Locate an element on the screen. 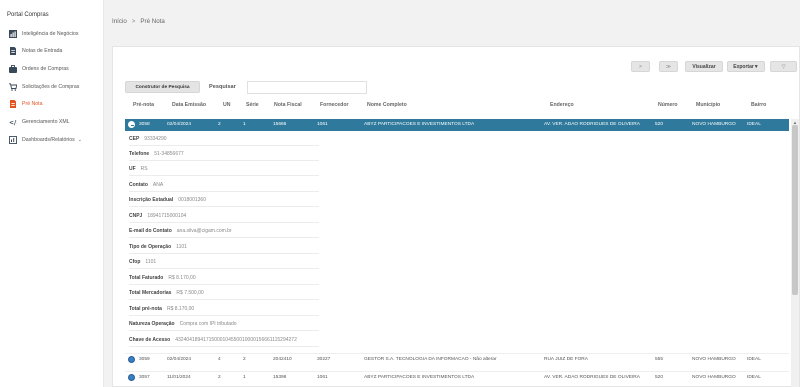 This screenshot has width=800, height=387. cell-prenota: 3057 is located at coordinates (144, 377).